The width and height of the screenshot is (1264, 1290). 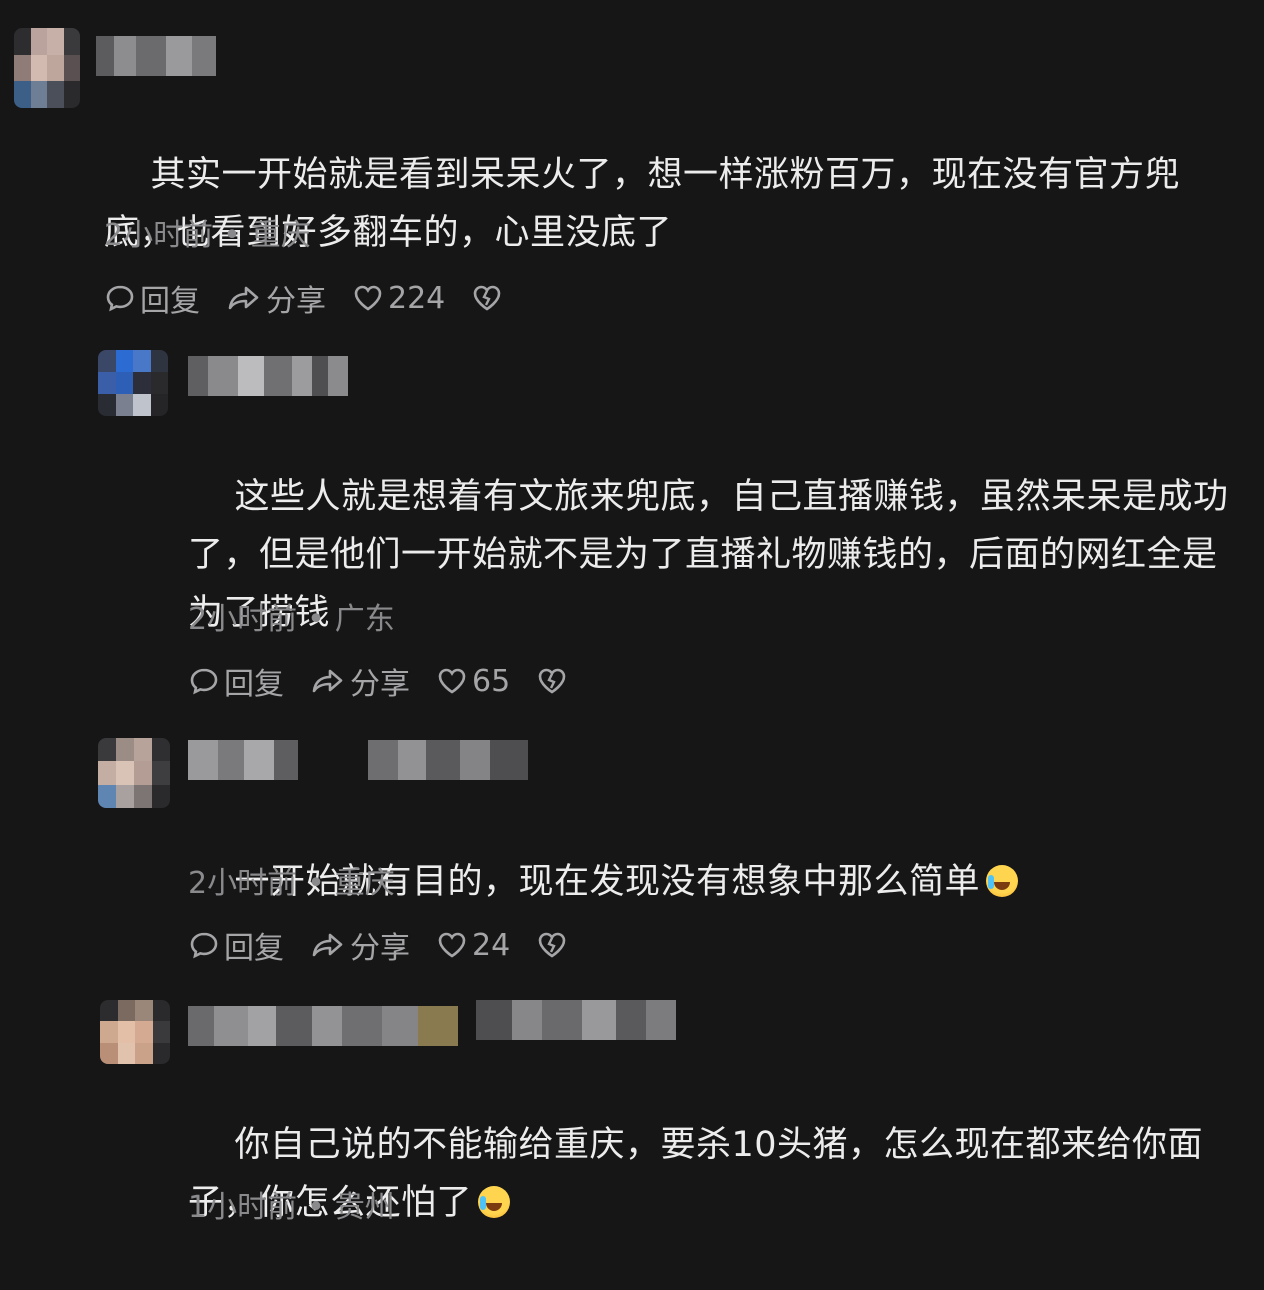 I want to click on comment-location: 广东, so click(x=364, y=619).